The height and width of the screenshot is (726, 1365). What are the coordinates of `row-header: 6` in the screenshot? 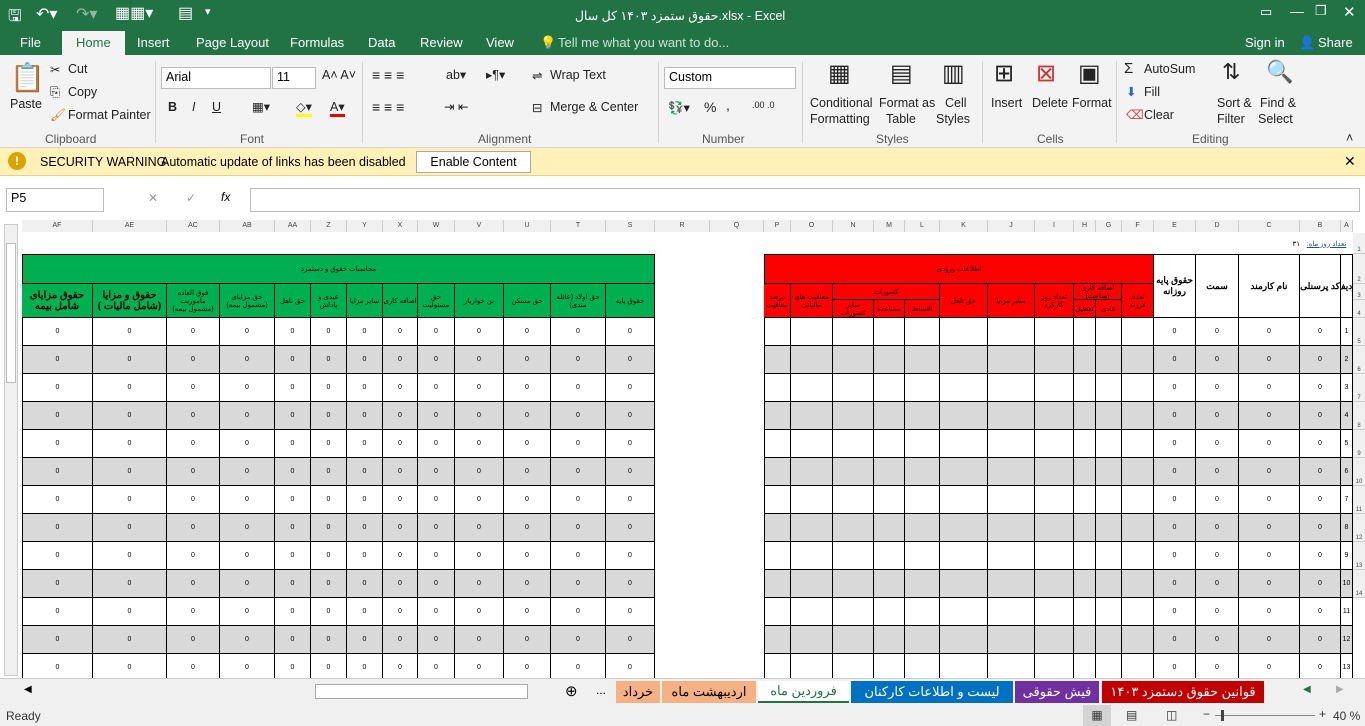 It's located at (1359, 360).